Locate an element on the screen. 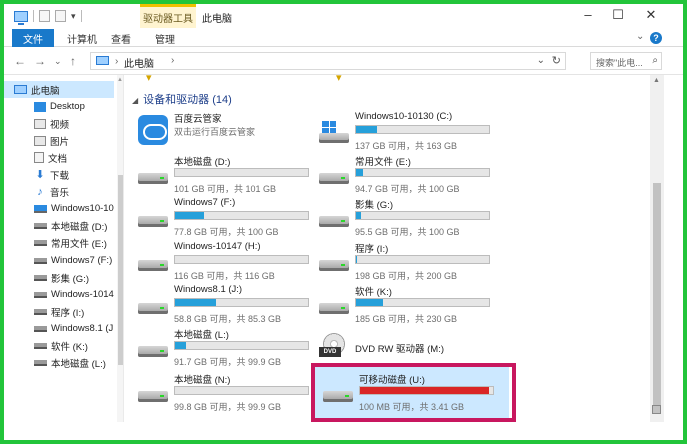 The width and height of the screenshot is (687, 444). properties-icon is located at coordinates (44, 16).